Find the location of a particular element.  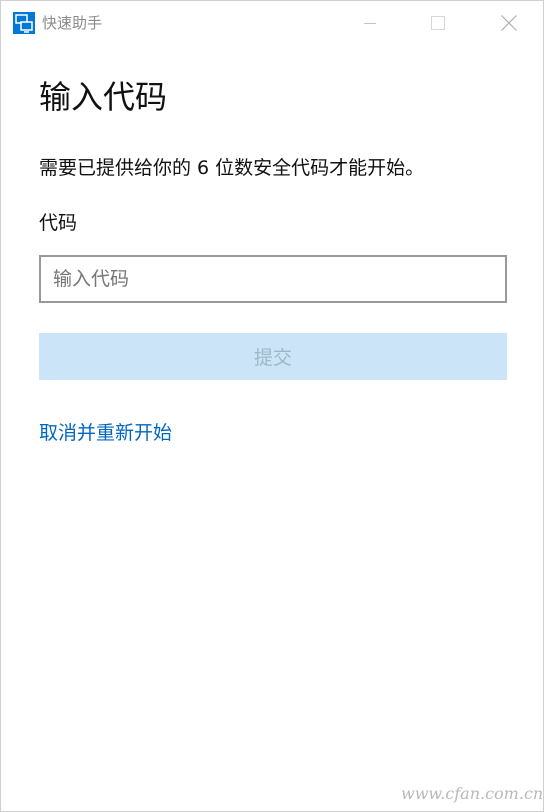

submit-button: 提交 is located at coordinates (273, 356).